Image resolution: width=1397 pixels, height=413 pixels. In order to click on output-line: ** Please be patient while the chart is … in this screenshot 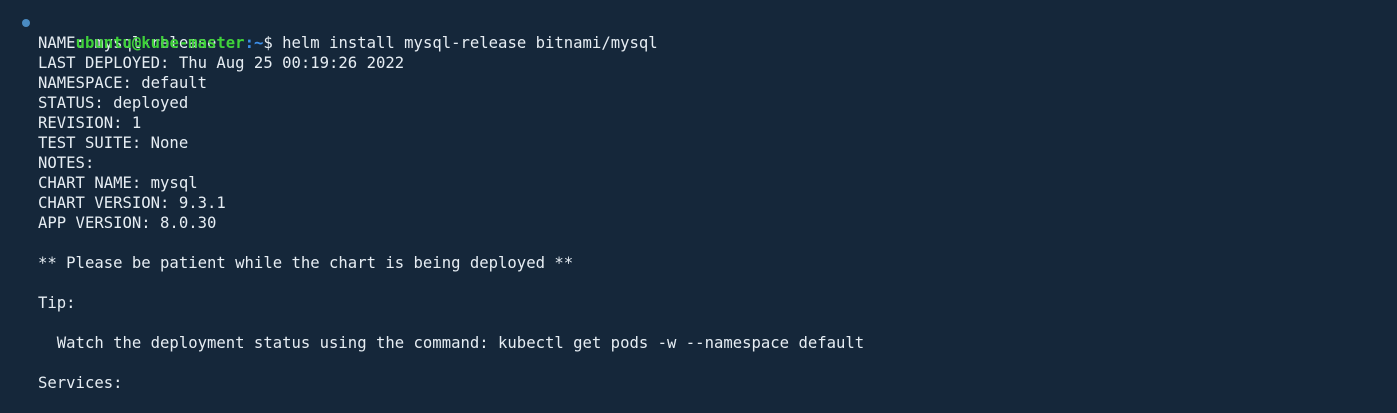, I will do `click(306, 263)`.